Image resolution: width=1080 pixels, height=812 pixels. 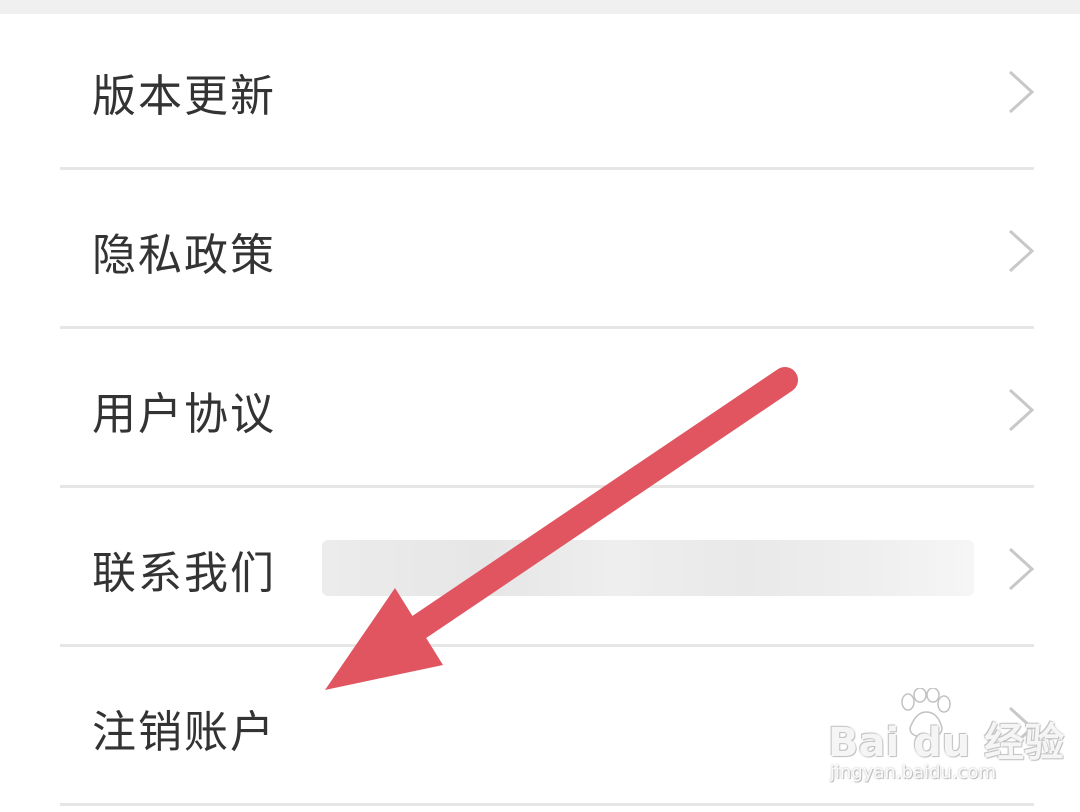 I want to click on settings-item-label: 隐私政策, so click(x=184, y=255).